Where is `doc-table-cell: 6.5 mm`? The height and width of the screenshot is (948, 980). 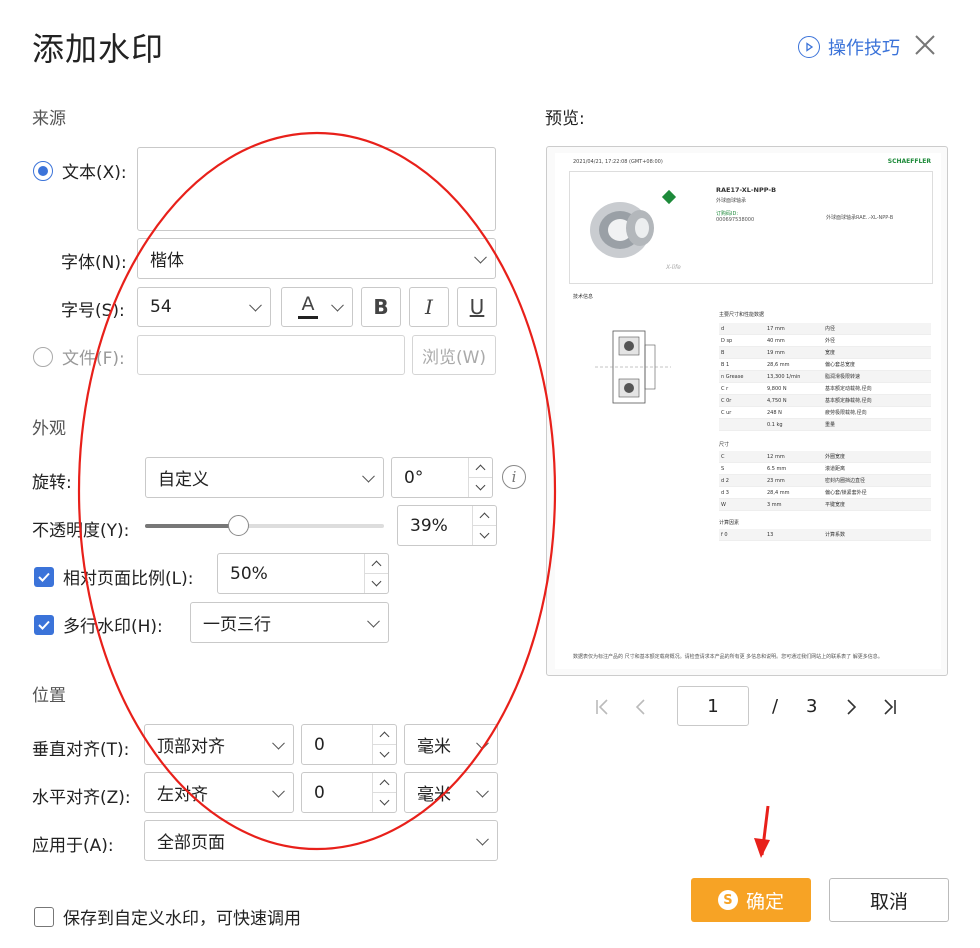
doc-table-cell: 6.5 mm is located at coordinates (777, 468).